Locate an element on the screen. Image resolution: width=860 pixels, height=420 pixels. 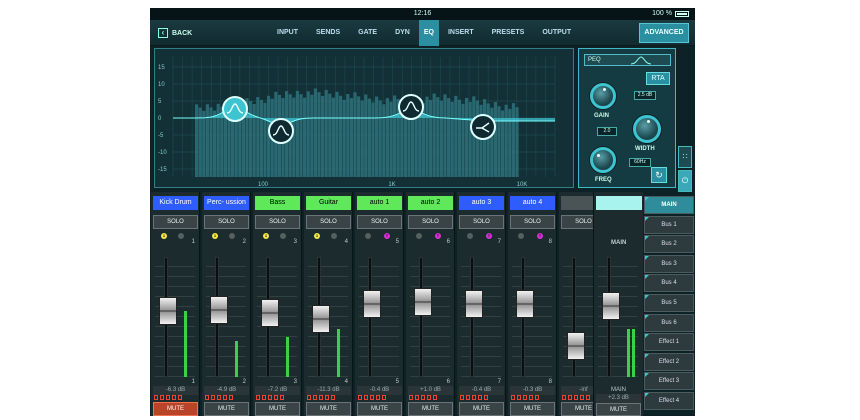
channel-name-button: Kick Drum is located at coordinates (175, 203).